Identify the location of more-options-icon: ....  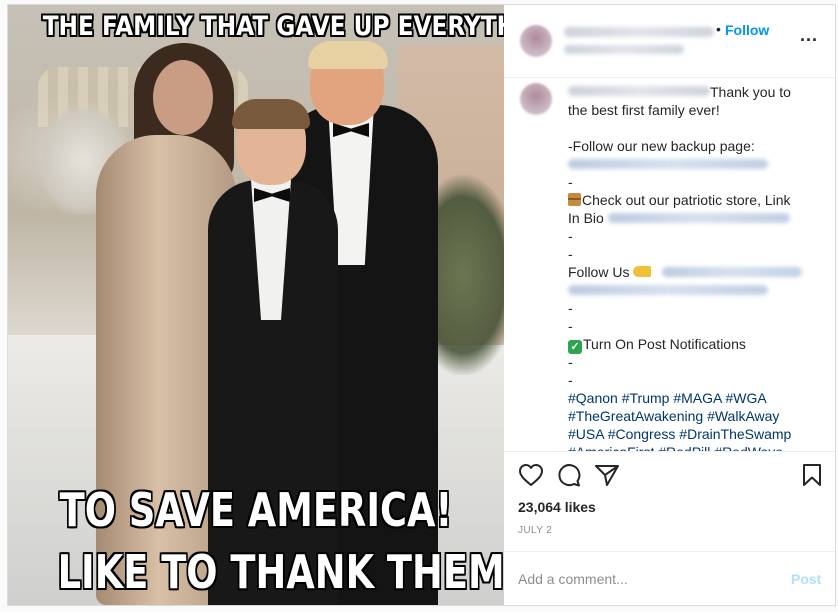
(809, 35).